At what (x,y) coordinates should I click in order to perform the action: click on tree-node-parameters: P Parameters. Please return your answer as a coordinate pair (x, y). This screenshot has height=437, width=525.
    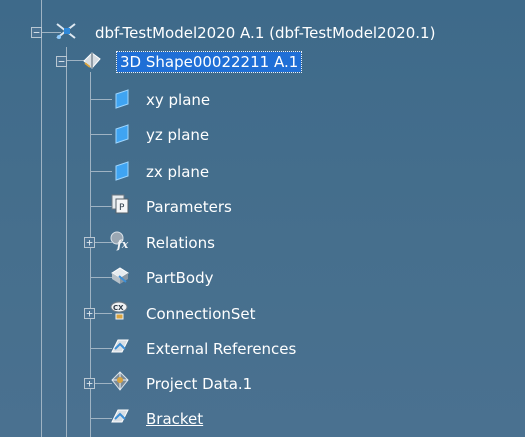
    Looking at the image, I should click on (150, 207).